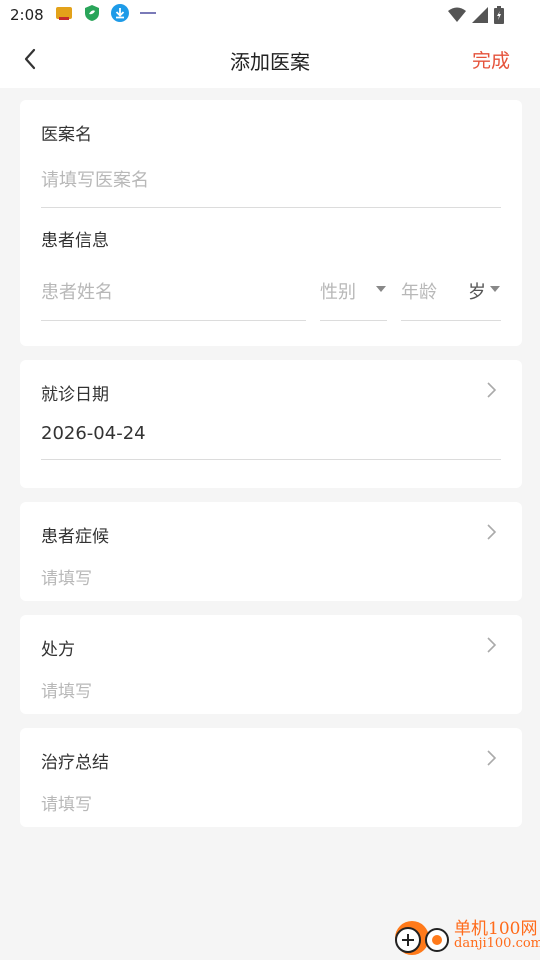  I want to click on signal-icon, so click(480, 17).